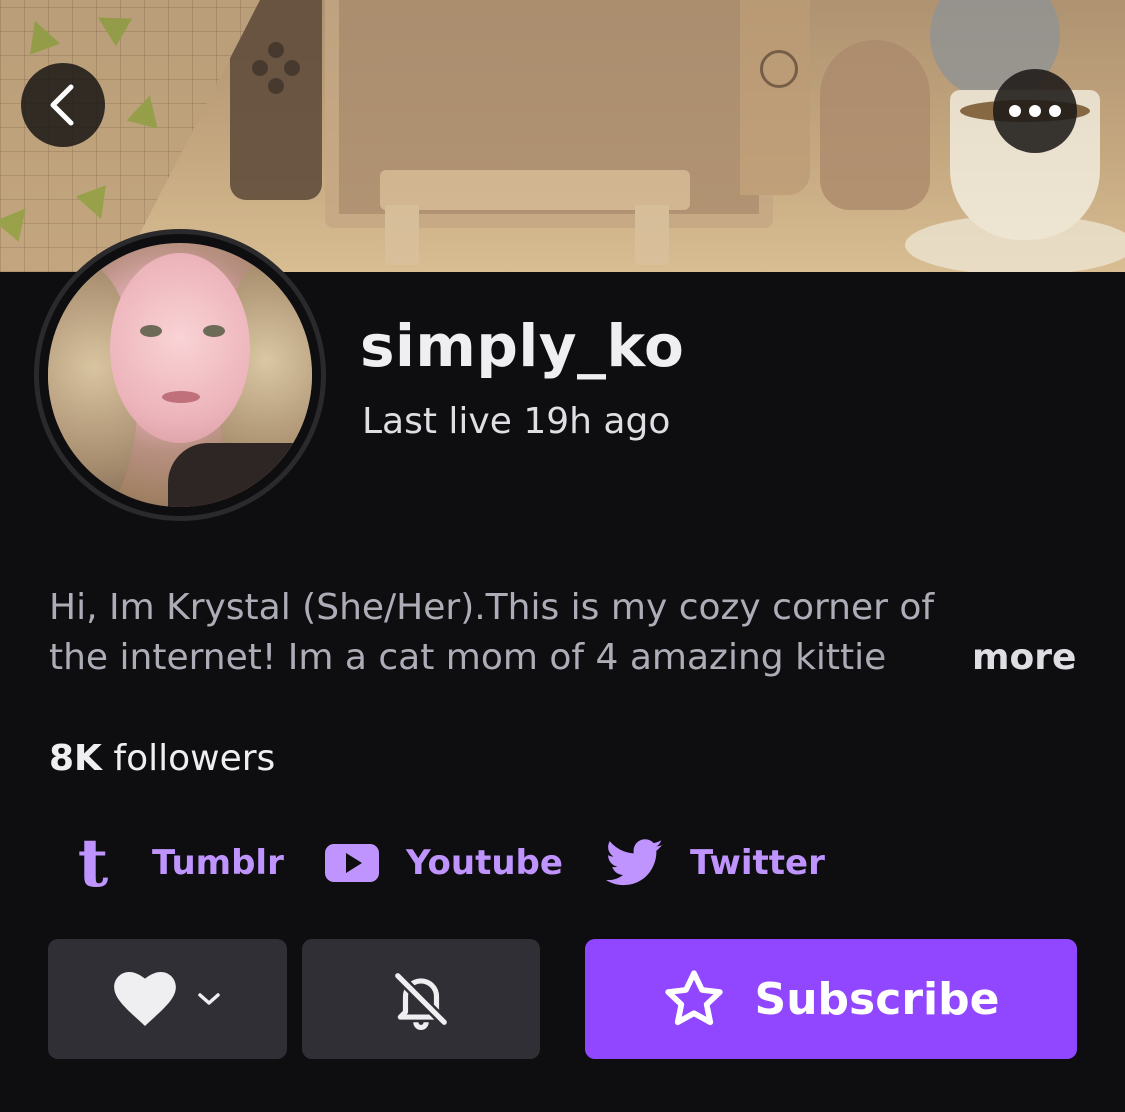  Describe the element at coordinates (352, 863) in the screenshot. I see `youtube-icon` at that location.